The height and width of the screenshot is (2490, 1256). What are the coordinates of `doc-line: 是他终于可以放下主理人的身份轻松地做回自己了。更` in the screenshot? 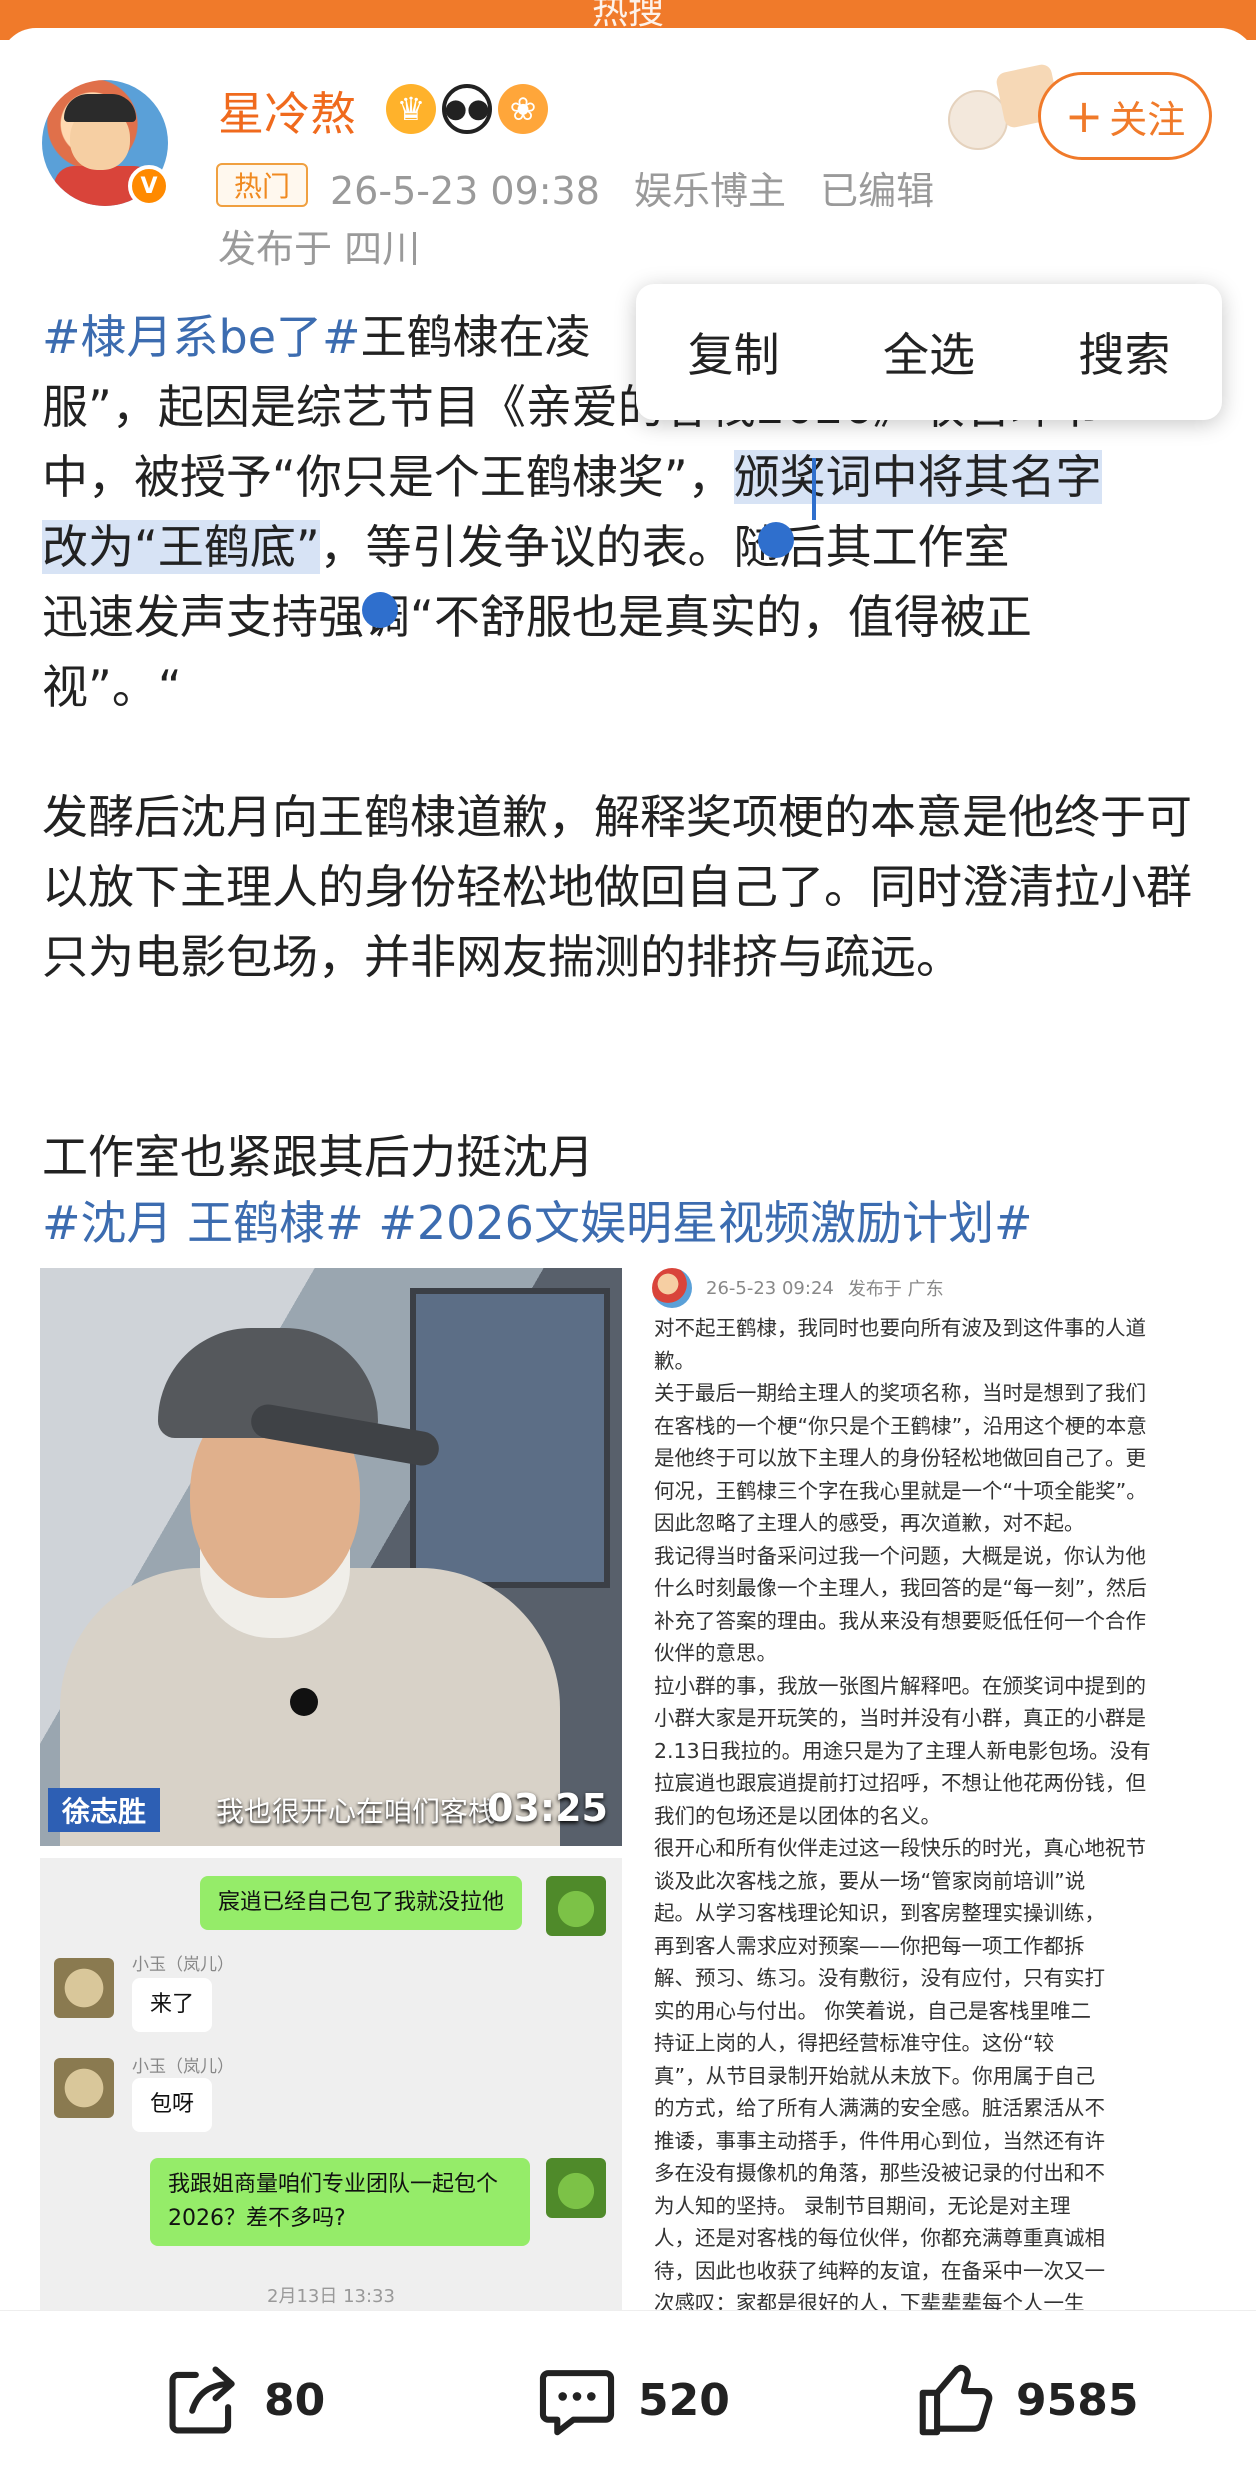 It's located at (900, 1458).